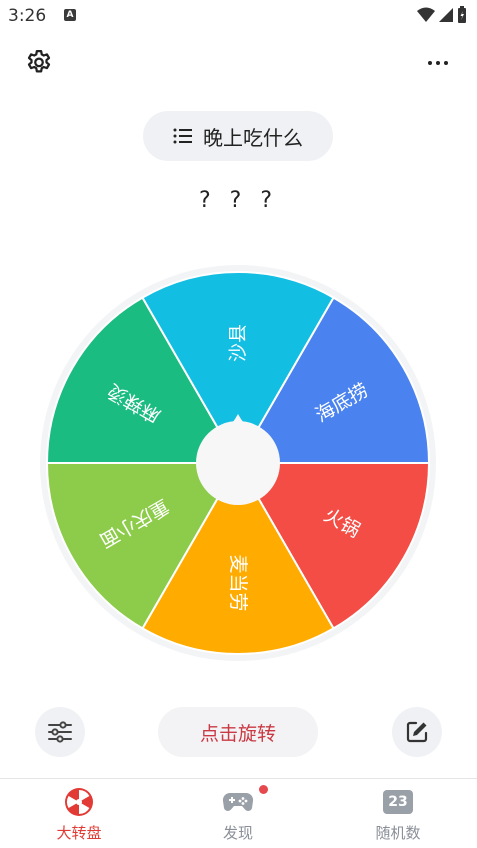 The height and width of the screenshot is (848, 477). What do you see at coordinates (263, 789) in the screenshot?
I see `notification-dot` at bounding box center [263, 789].